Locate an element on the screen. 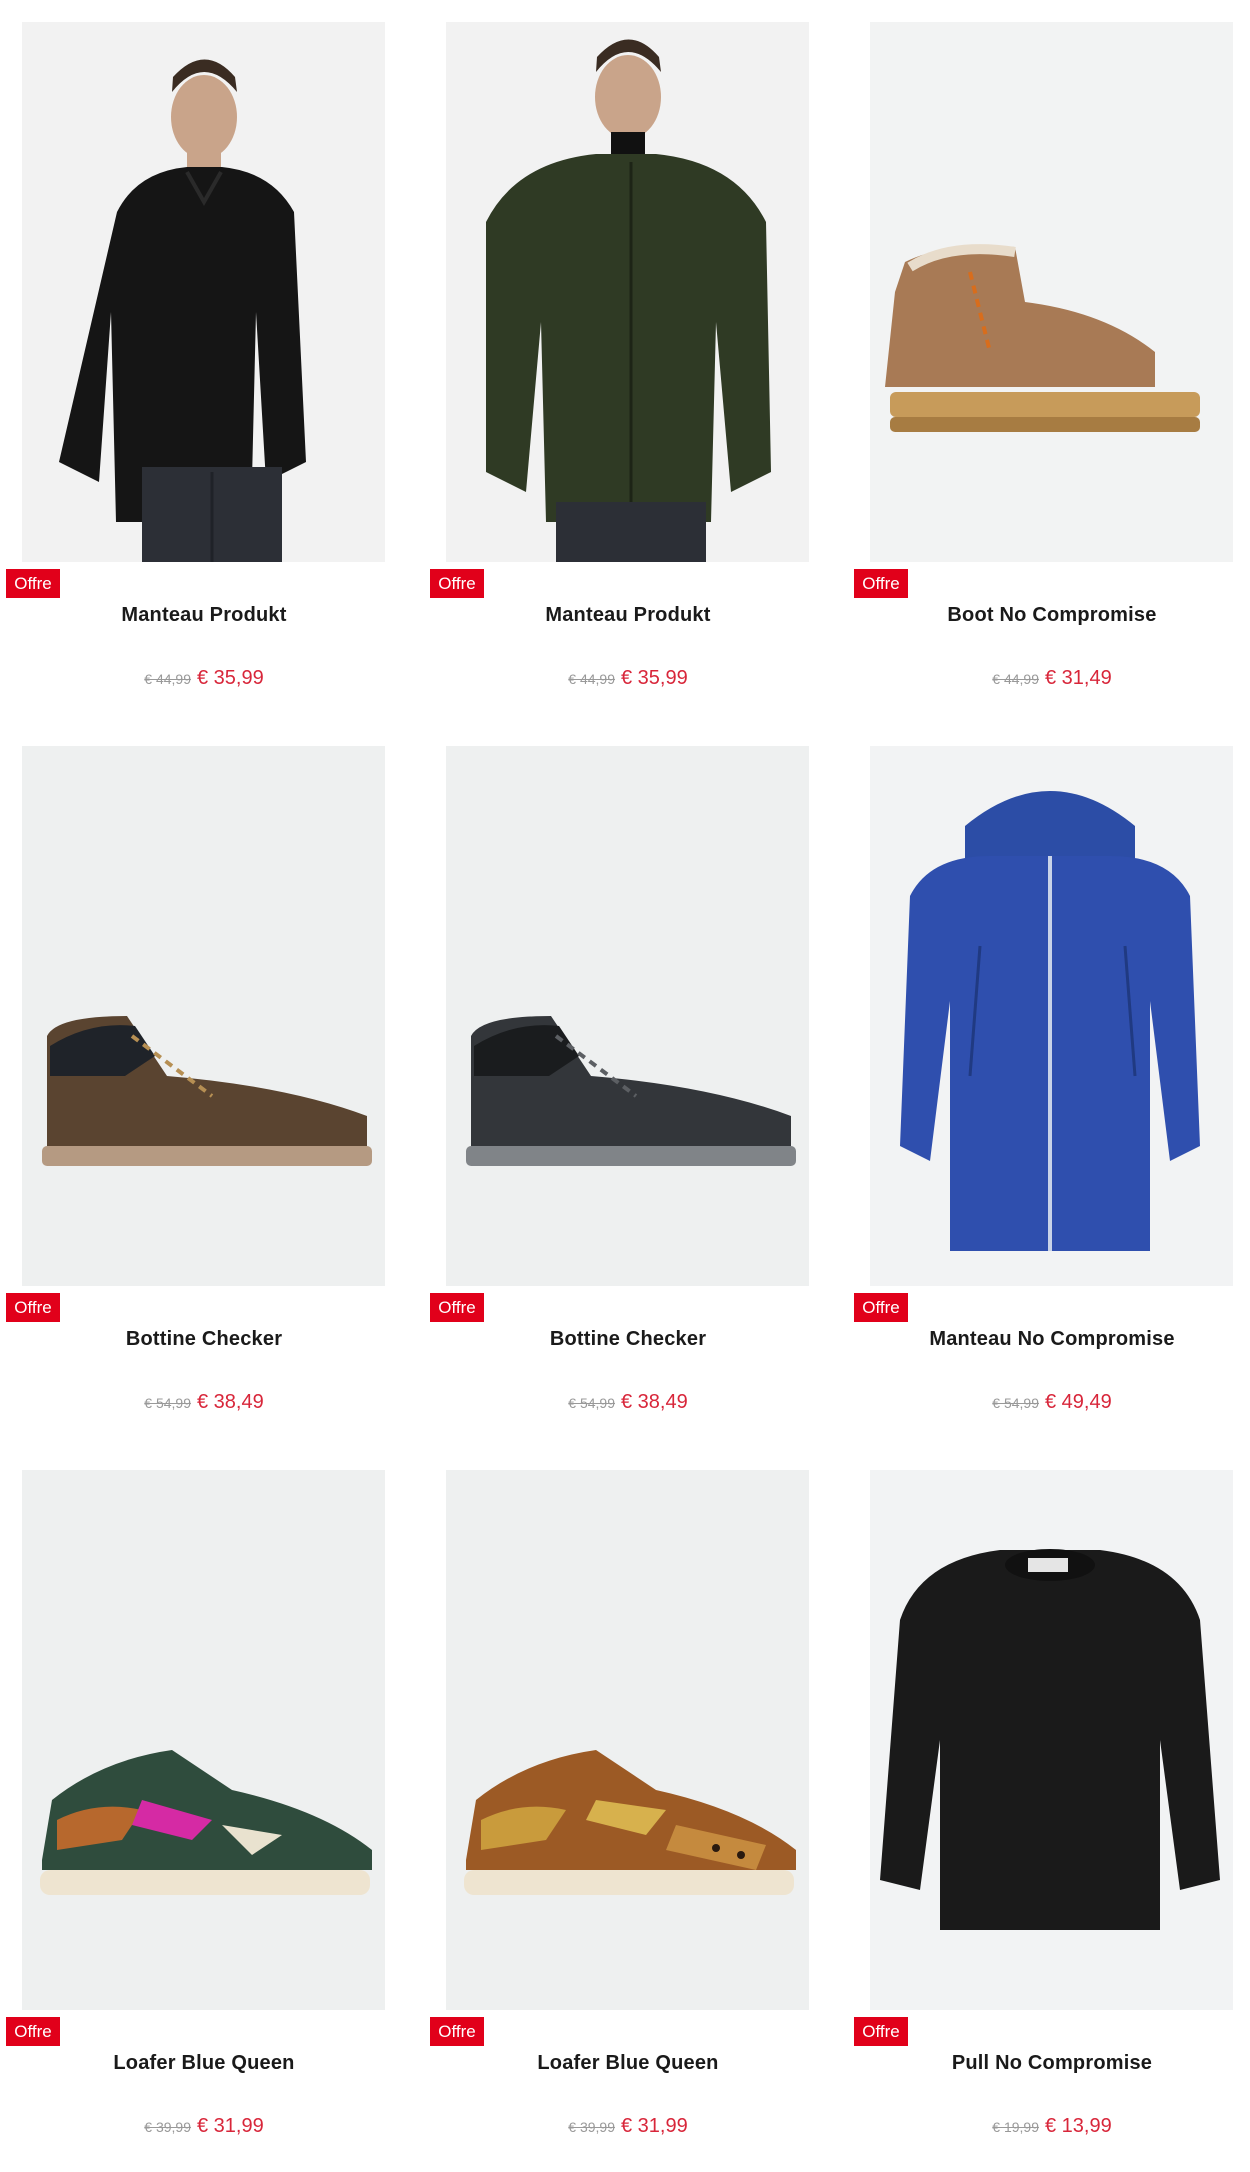 The width and height of the screenshot is (1250, 2172). price-row: € 19,99 € 13,99 is located at coordinates (1049, 2126).